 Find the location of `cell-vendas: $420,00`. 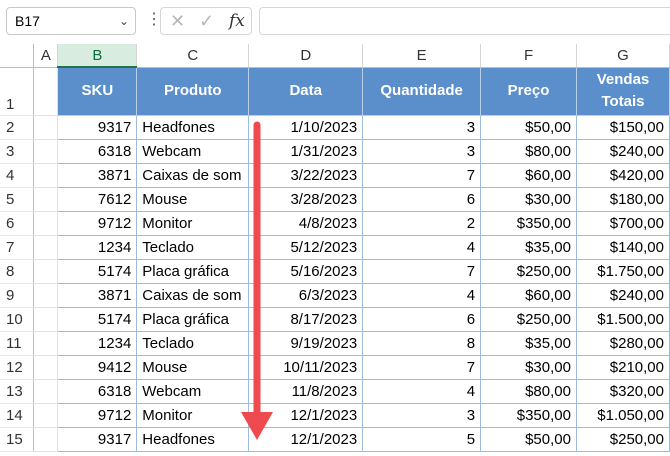

cell-vendas: $420,00 is located at coordinates (623, 175).